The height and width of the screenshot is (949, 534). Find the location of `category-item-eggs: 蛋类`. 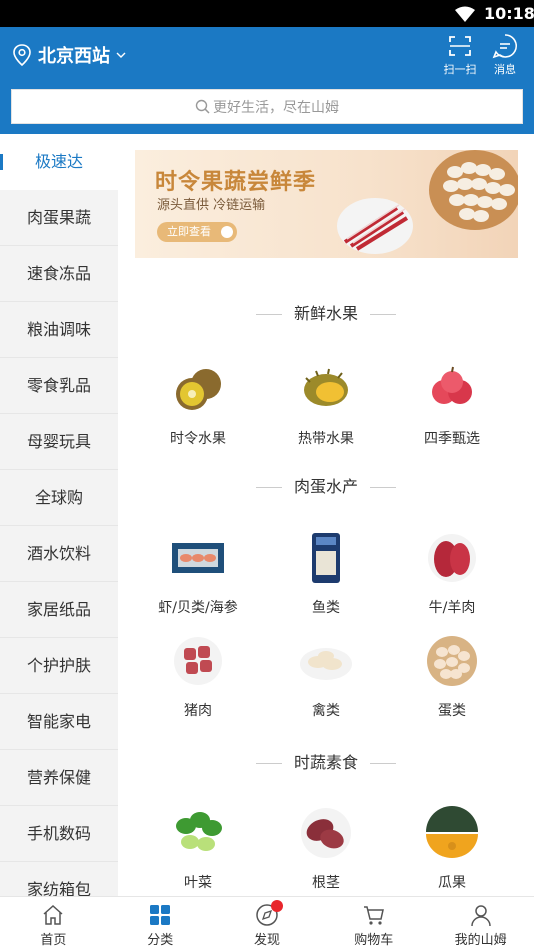

category-item-eggs: 蛋类 is located at coordinates (452, 677).